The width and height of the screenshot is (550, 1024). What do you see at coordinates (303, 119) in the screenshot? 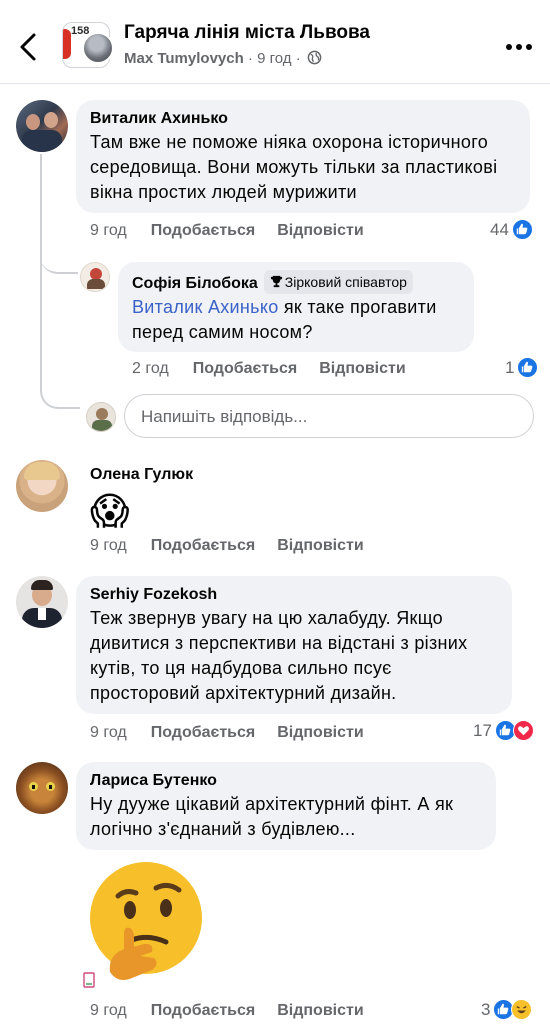
I see `commenter-name: Виталик Ахинько` at bounding box center [303, 119].